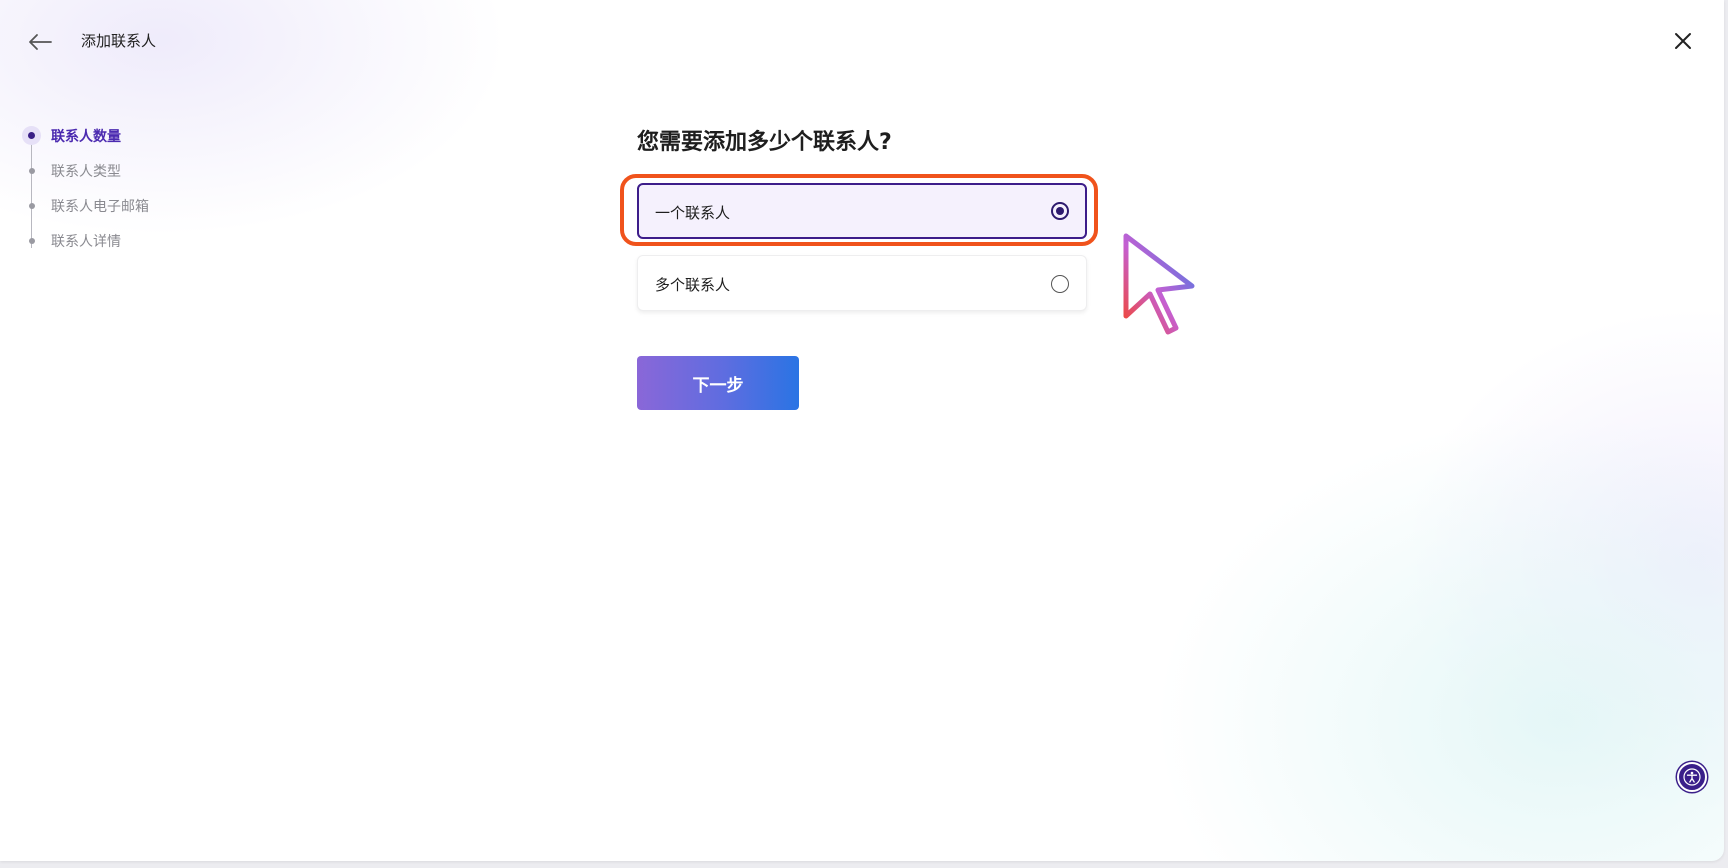 This screenshot has width=1728, height=868. What do you see at coordinates (100, 207) in the screenshot?
I see `step-label: 联系人电子邮箱` at bounding box center [100, 207].